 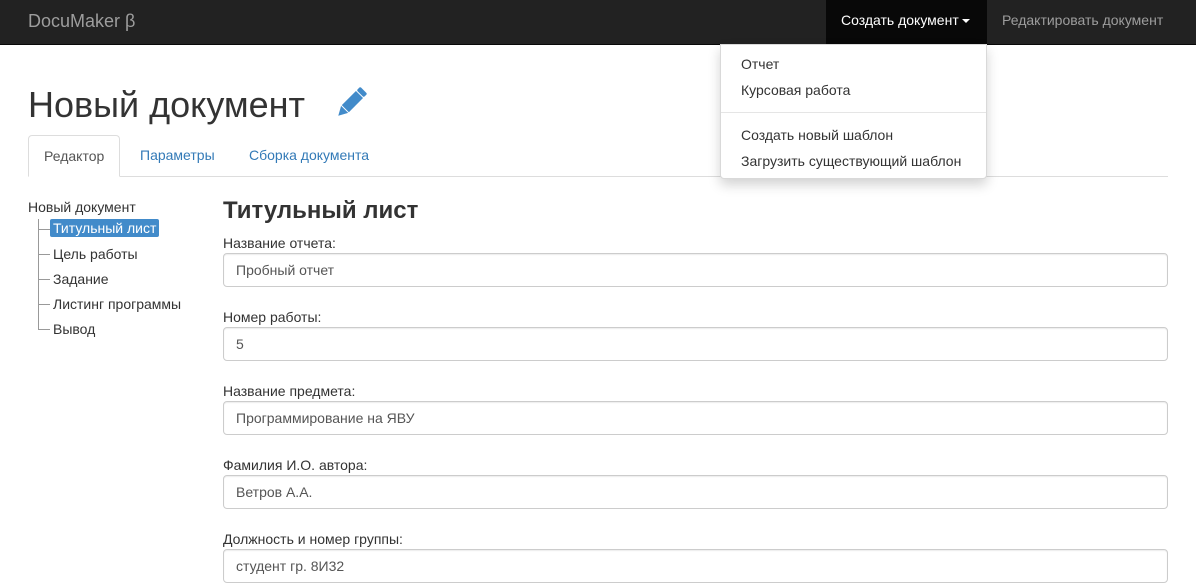 What do you see at coordinates (74, 156) in the screenshot?
I see `tab-editor: Редактор` at bounding box center [74, 156].